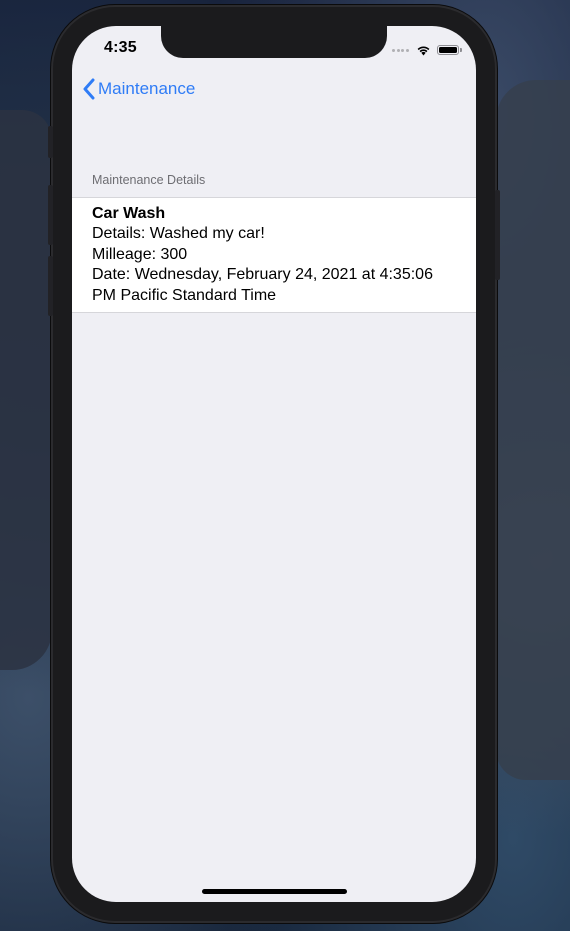 The height and width of the screenshot is (931, 570). What do you see at coordinates (89, 89) in the screenshot?
I see `chevron-left-icon` at bounding box center [89, 89].